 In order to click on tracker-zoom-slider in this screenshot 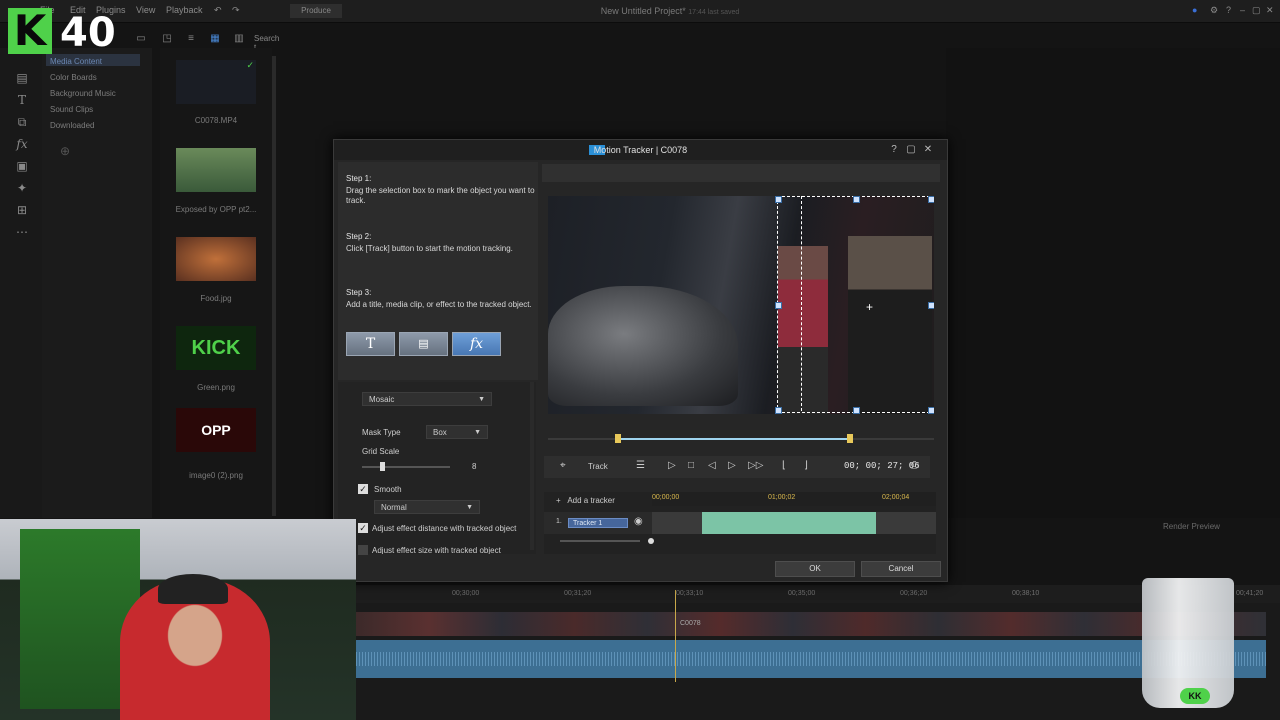, I will do `click(600, 541)`.